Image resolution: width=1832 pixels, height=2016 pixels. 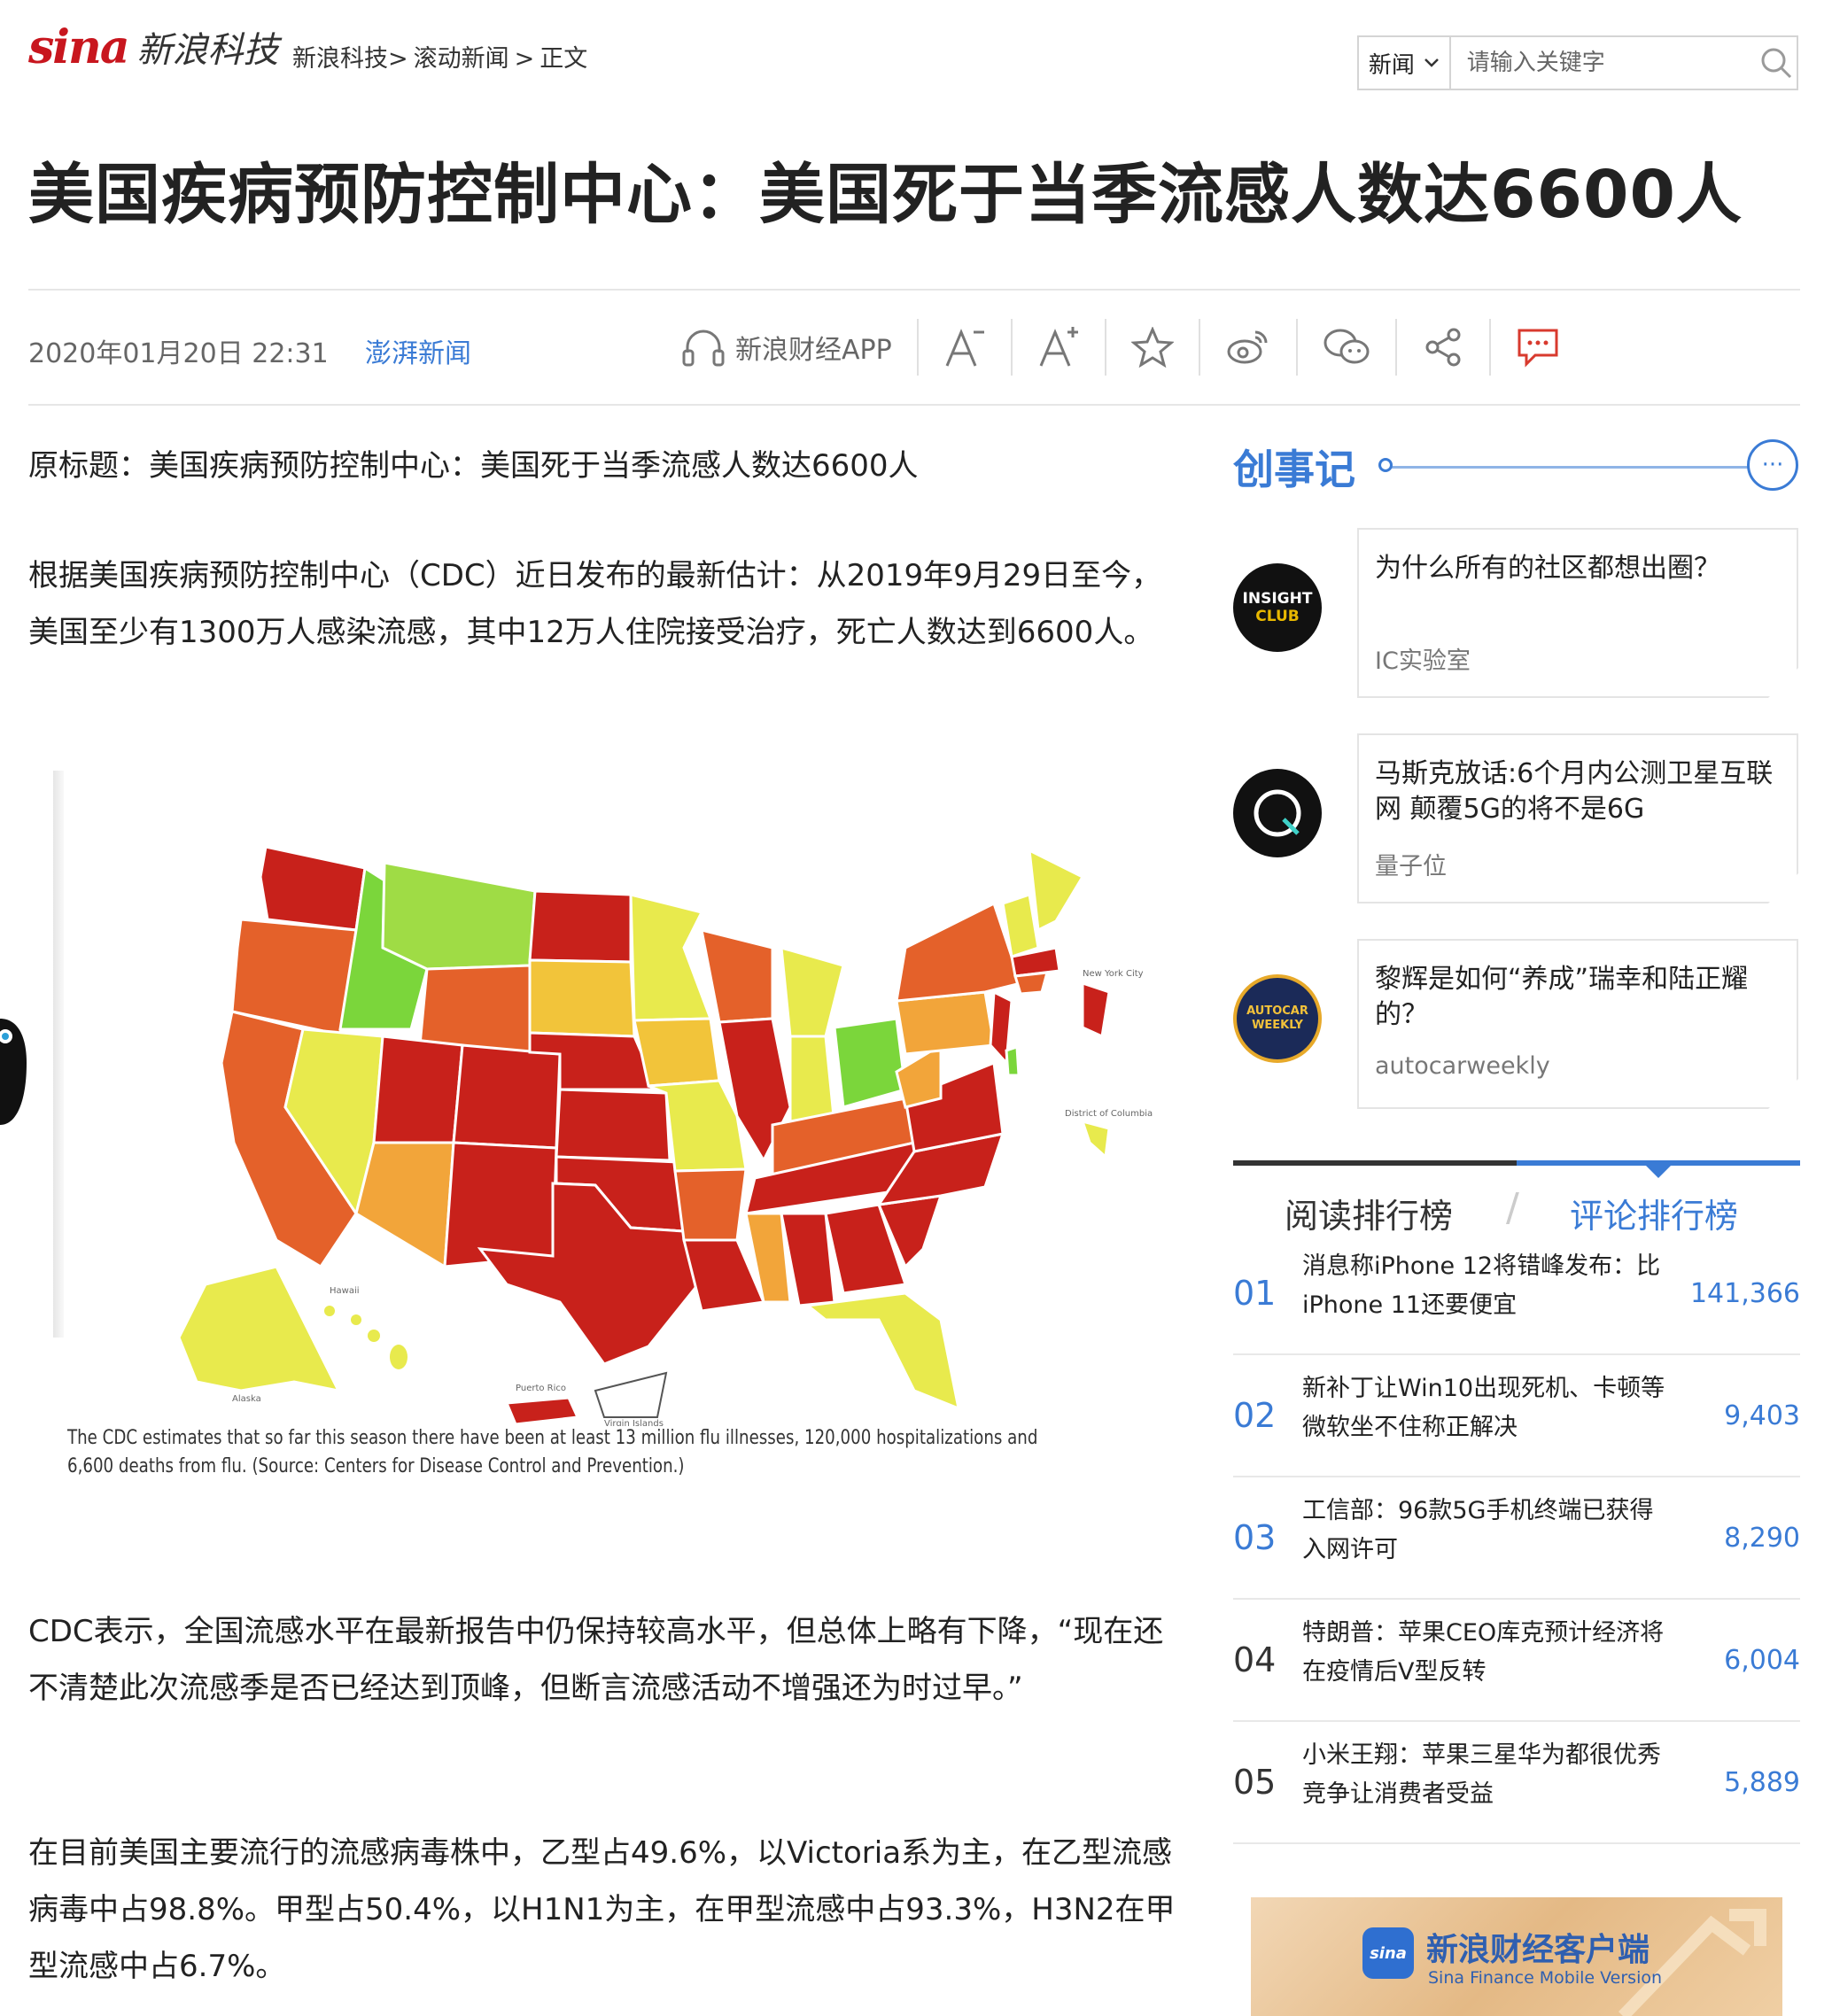 I want to click on avatar-autocar-weekly: AUTOCAR WEEKLY, so click(x=1277, y=1018).